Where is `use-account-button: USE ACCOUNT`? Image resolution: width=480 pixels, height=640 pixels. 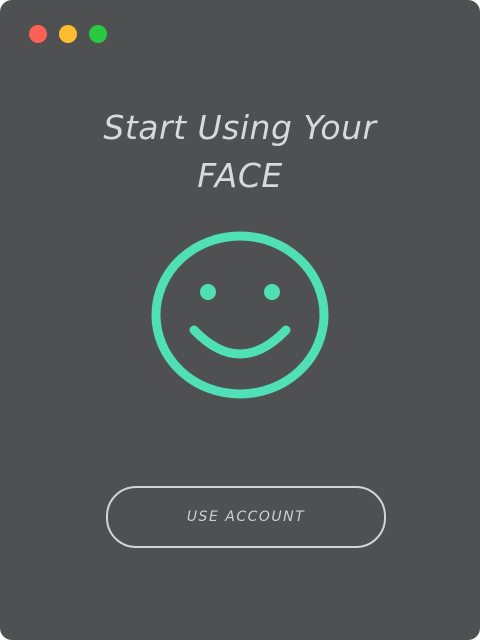 use-account-button: USE ACCOUNT is located at coordinates (246, 517).